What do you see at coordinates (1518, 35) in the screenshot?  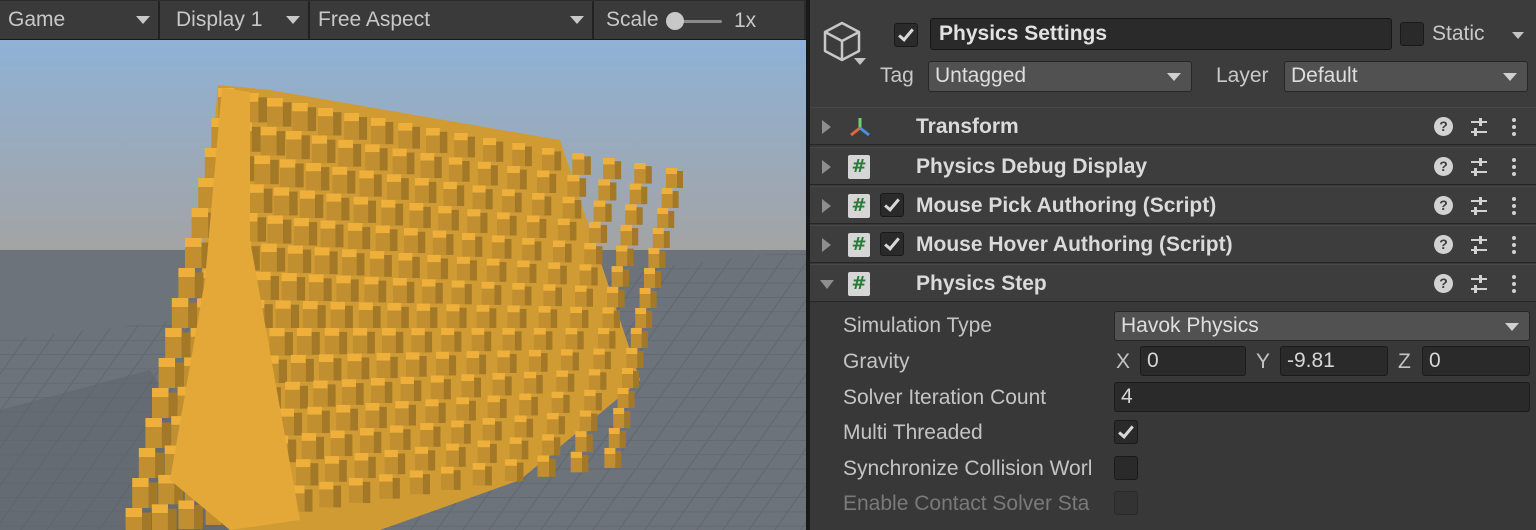 I see `static-dropdown-icon` at bounding box center [1518, 35].